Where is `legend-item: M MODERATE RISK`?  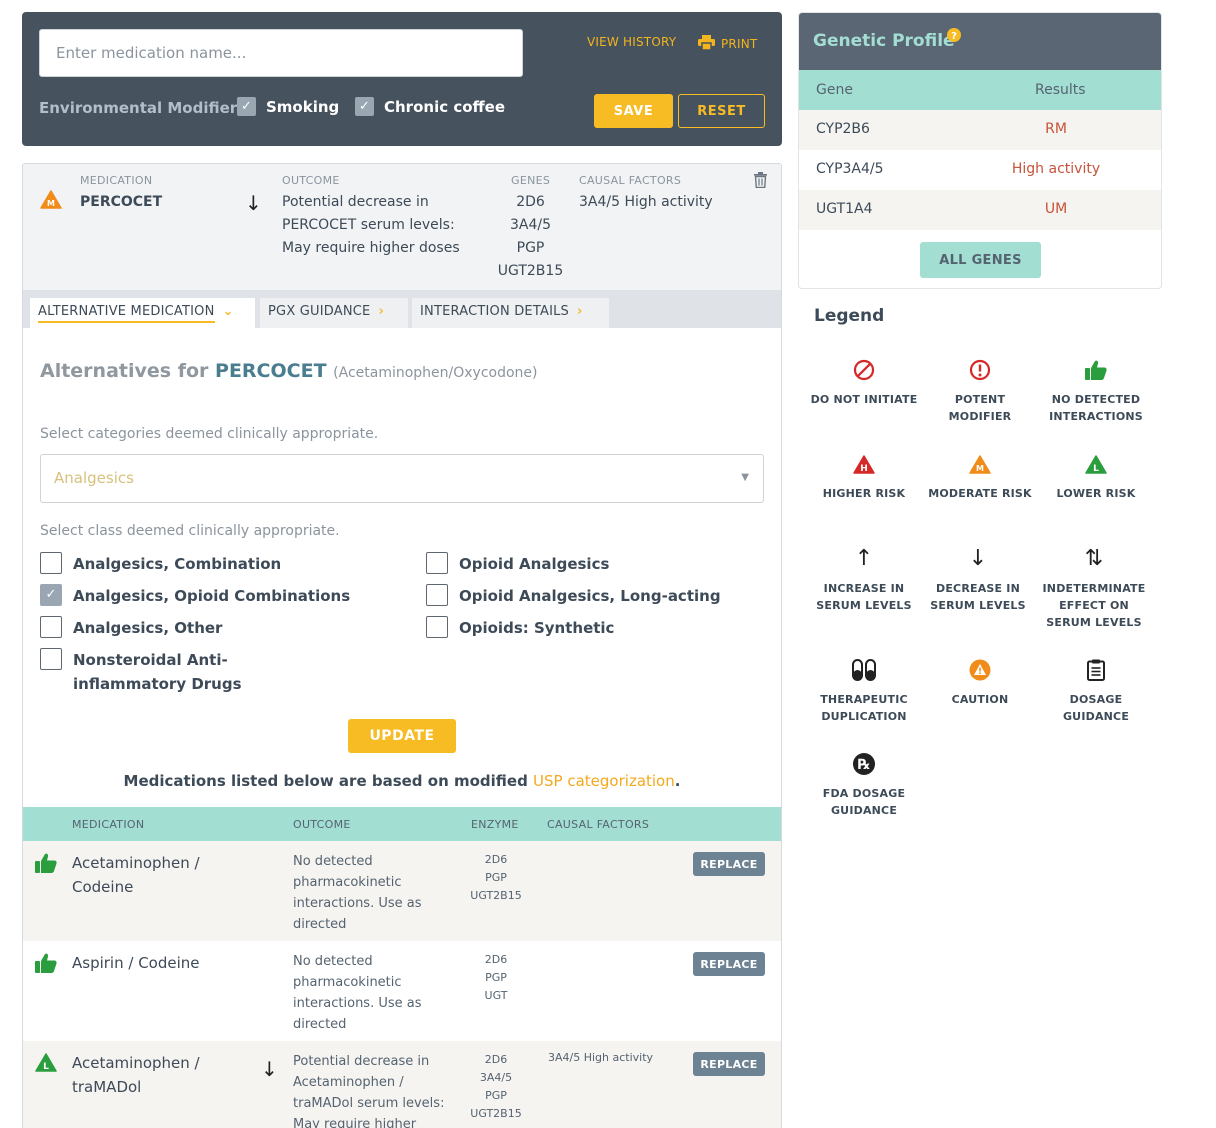
legend-item: M MODERATE RISK is located at coordinates (980, 476).